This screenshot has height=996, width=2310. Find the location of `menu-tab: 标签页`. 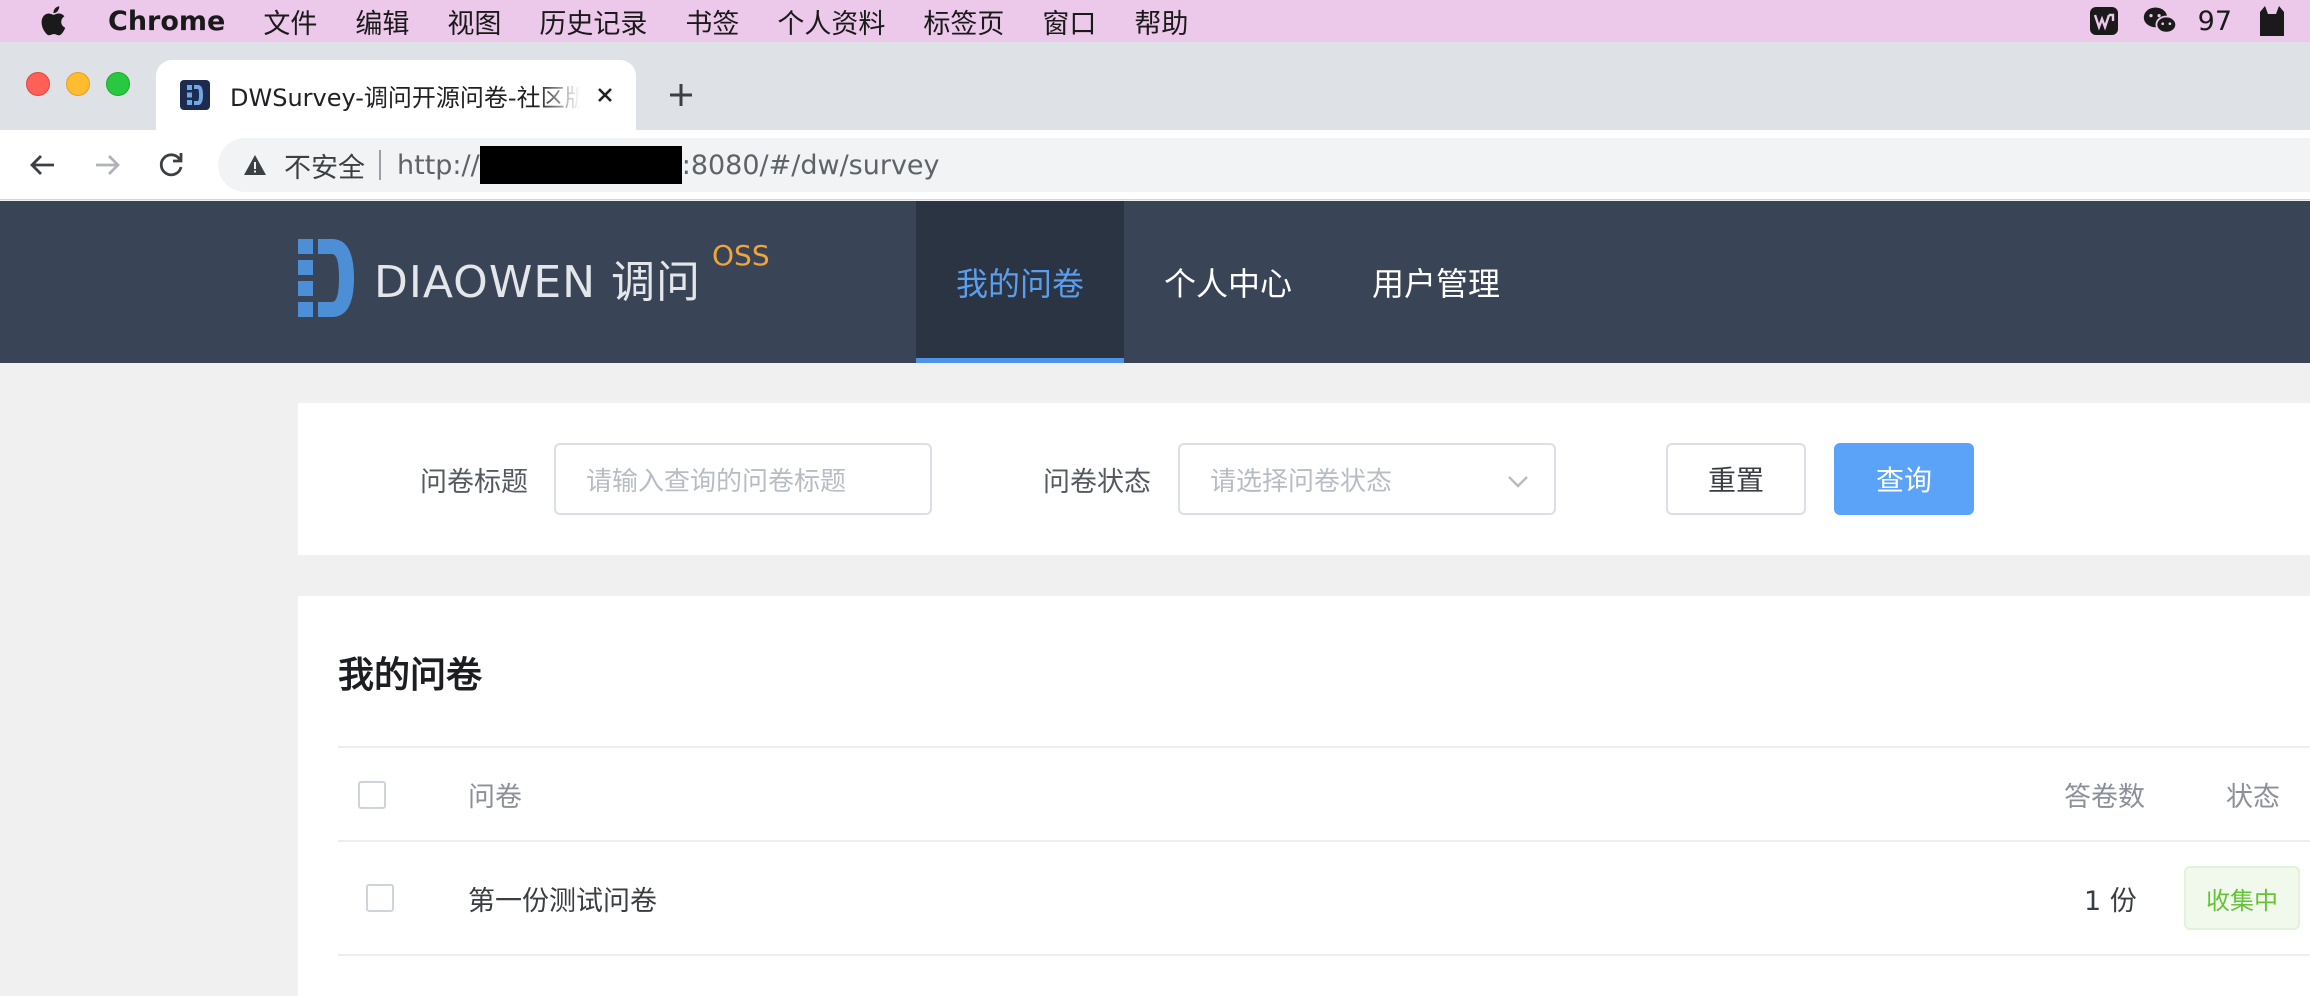

menu-tab: 标签页 is located at coordinates (963, 21).